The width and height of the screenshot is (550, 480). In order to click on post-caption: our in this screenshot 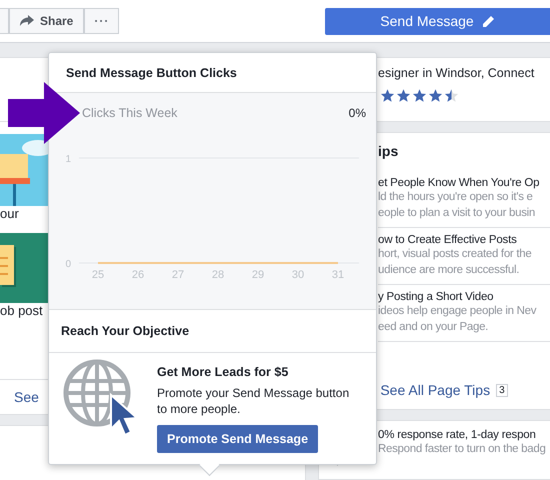, I will do `click(9, 213)`.